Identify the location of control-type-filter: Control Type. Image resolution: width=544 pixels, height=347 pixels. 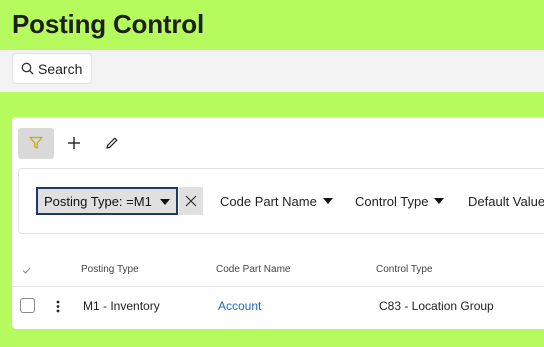
(400, 201).